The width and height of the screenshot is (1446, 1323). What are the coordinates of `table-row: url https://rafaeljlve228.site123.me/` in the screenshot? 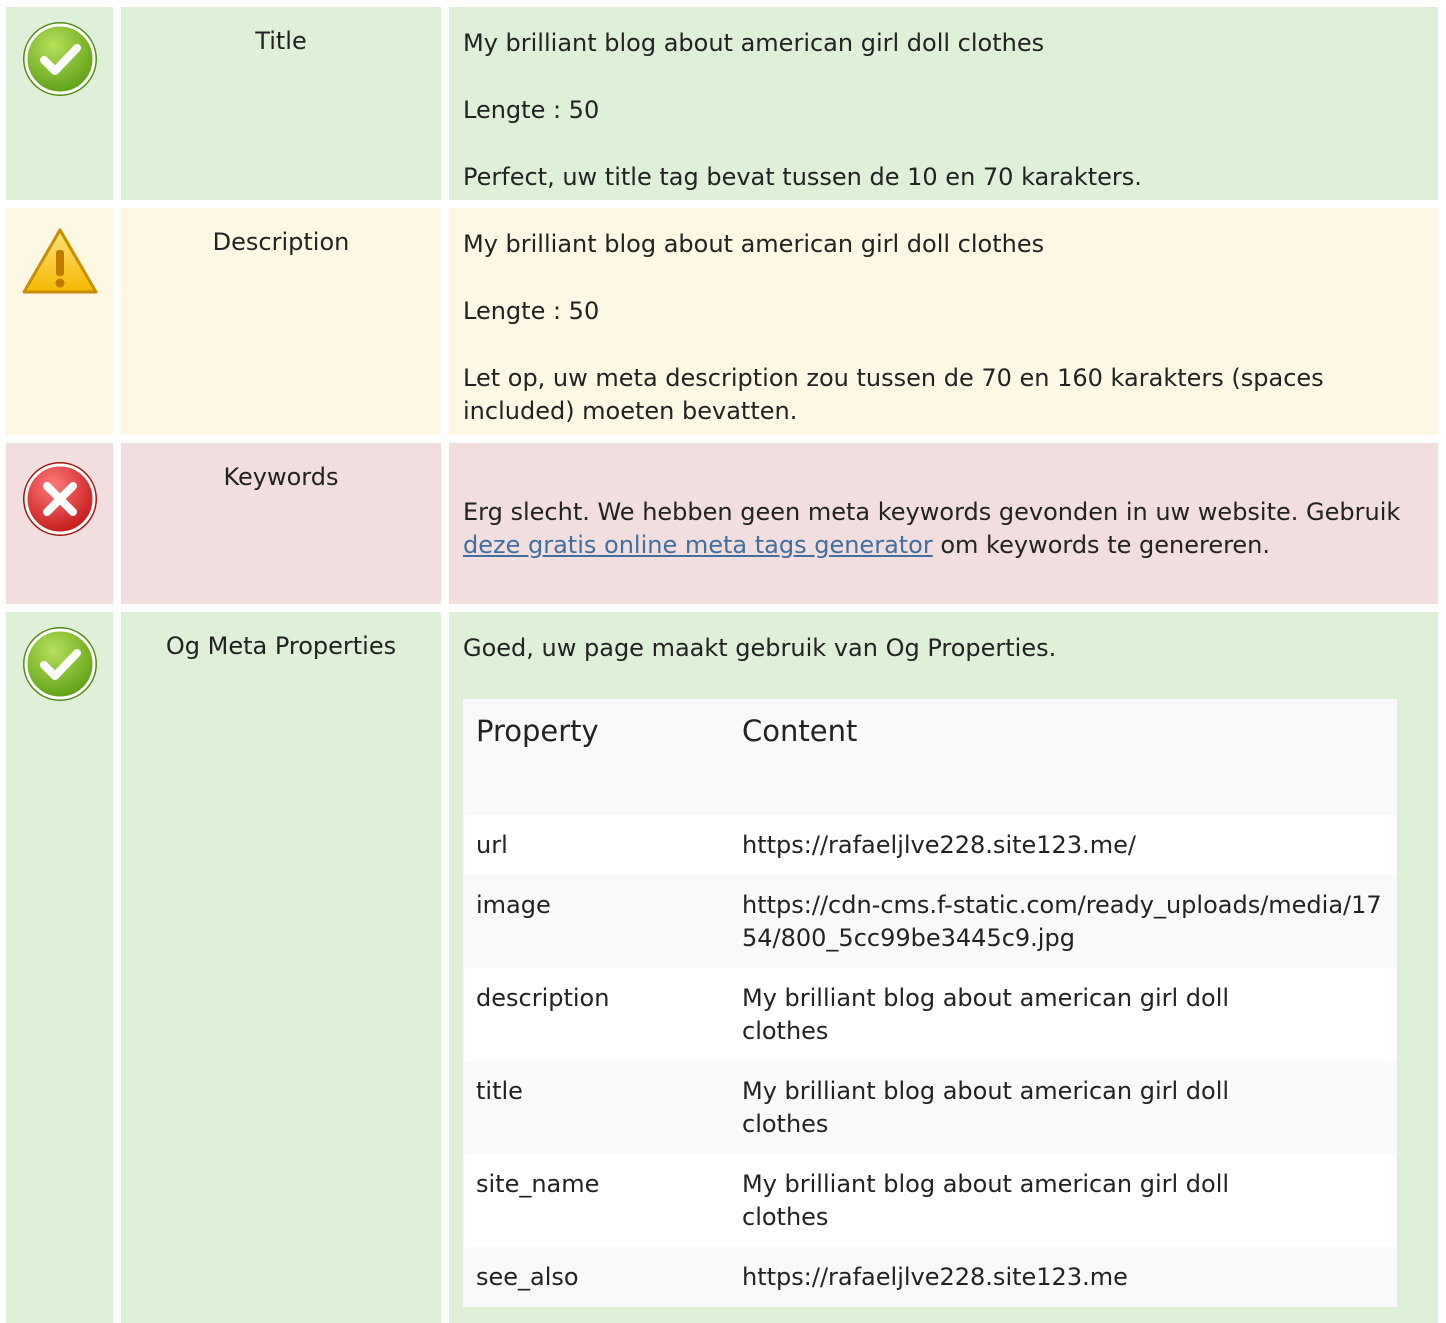 It's located at (930, 845).